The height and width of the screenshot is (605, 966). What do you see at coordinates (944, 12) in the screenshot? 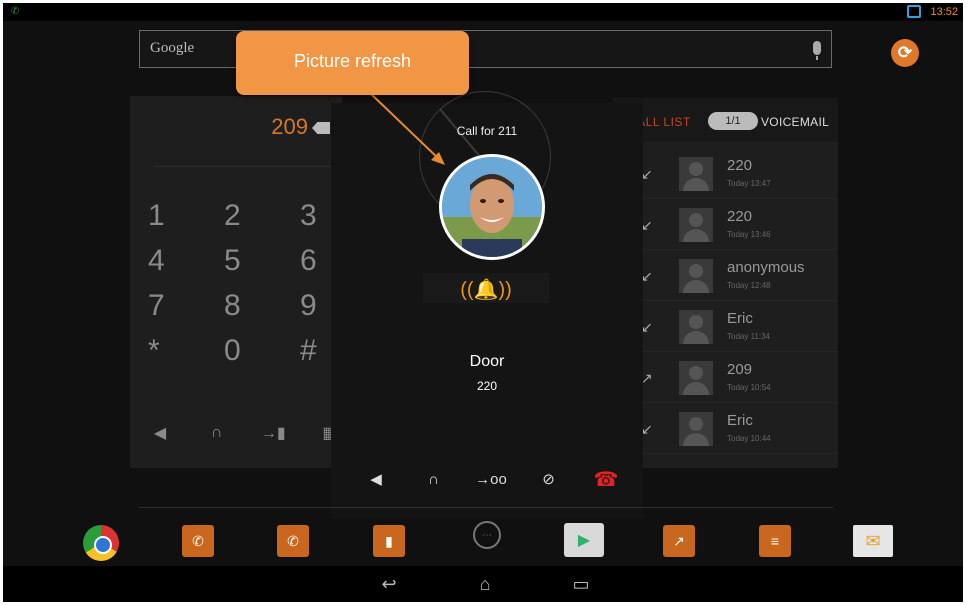
I see `status-time: 13:52` at bounding box center [944, 12].